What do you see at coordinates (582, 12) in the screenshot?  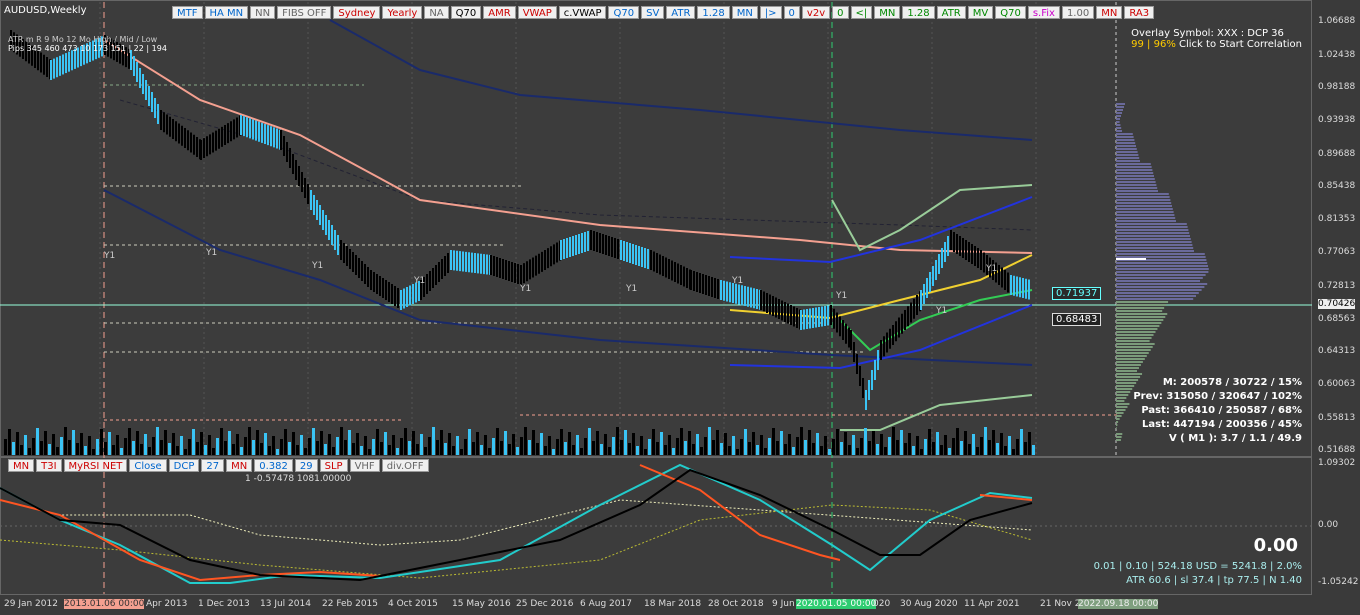 I see `toolbar-button-10: c.VWAP` at bounding box center [582, 12].